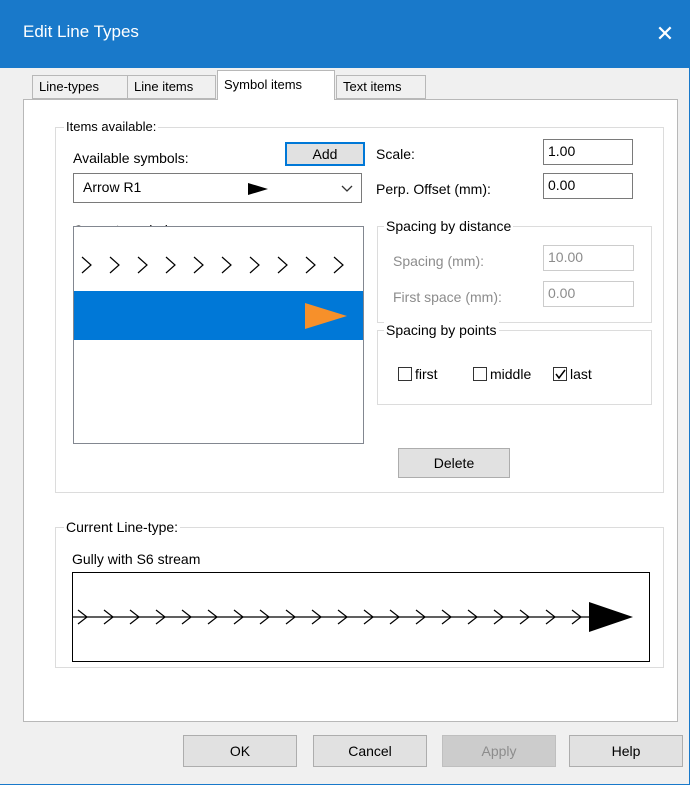 The height and width of the screenshot is (786, 691). What do you see at coordinates (441, 330) in the screenshot?
I see `spacing-by-points-legend: Spacing by points` at bounding box center [441, 330].